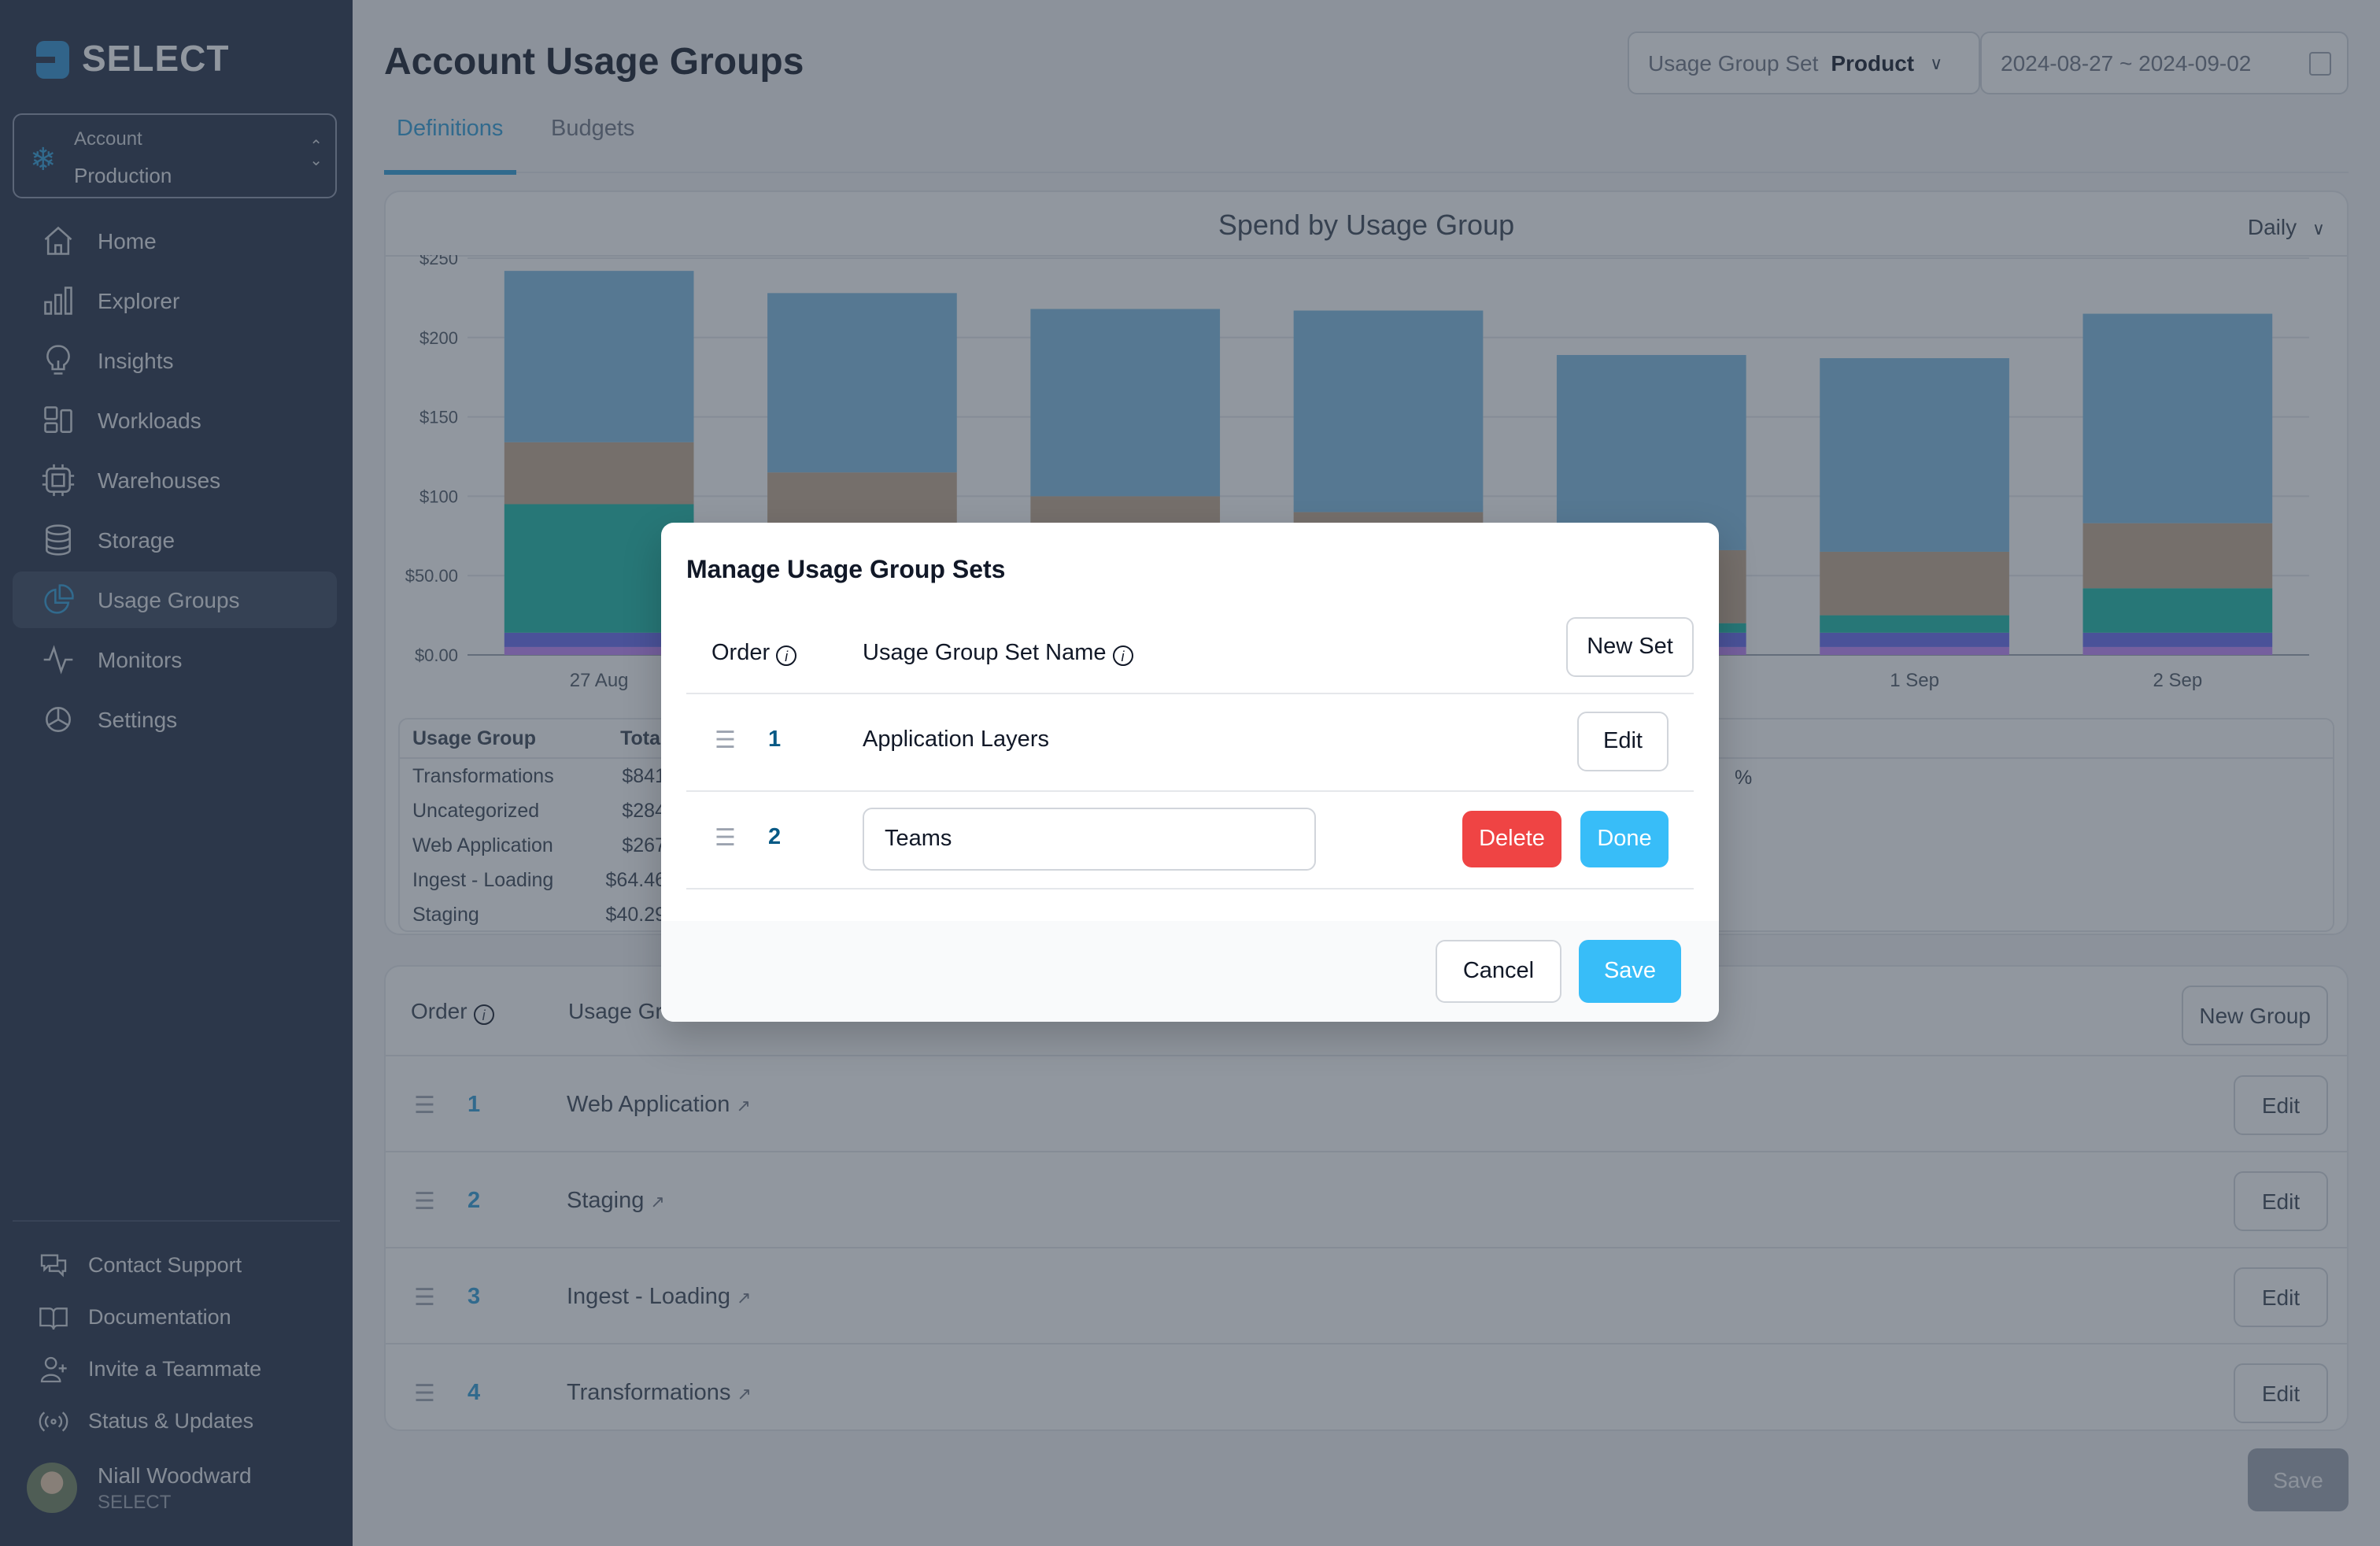 This screenshot has width=2380, height=1546. Describe the element at coordinates (775, 838) in the screenshot. I see `set-order: 2` at that location.